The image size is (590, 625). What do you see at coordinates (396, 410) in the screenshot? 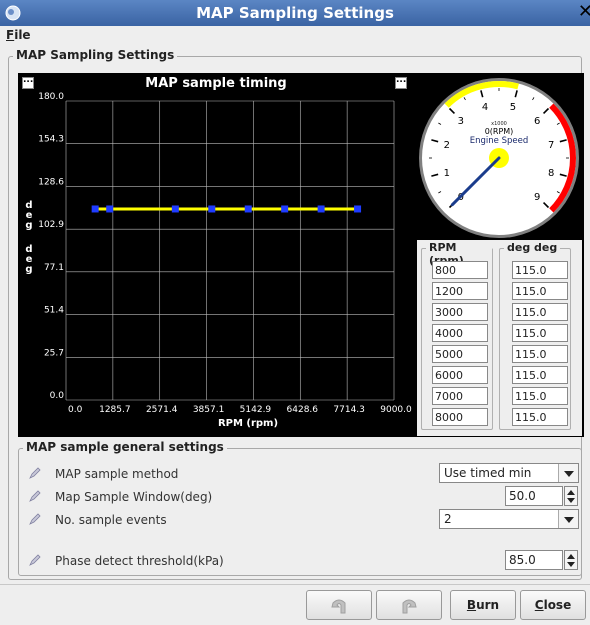
I see `x-tick-label: 9000.0` at bounding box center [396, 410].